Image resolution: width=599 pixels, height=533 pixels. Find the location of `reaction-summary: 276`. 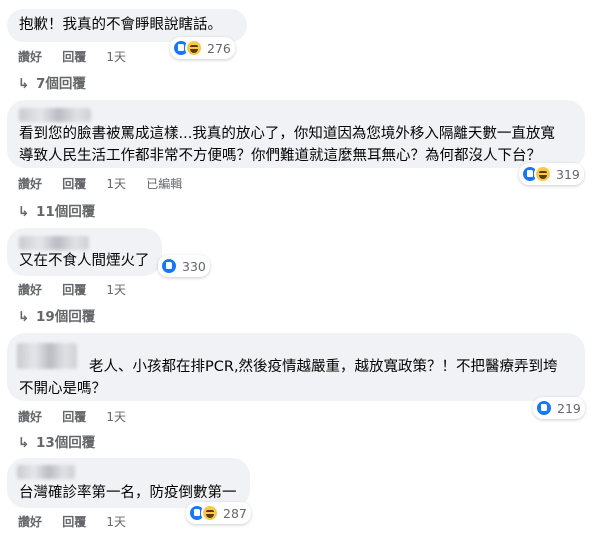

reaction-summary: 276 is located at coordinates (202, 48).